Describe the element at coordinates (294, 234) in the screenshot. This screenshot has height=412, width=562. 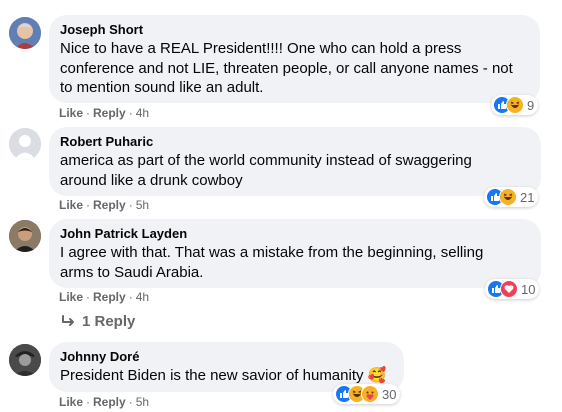
I see `comment-author: John Patrick Layden` at that location.